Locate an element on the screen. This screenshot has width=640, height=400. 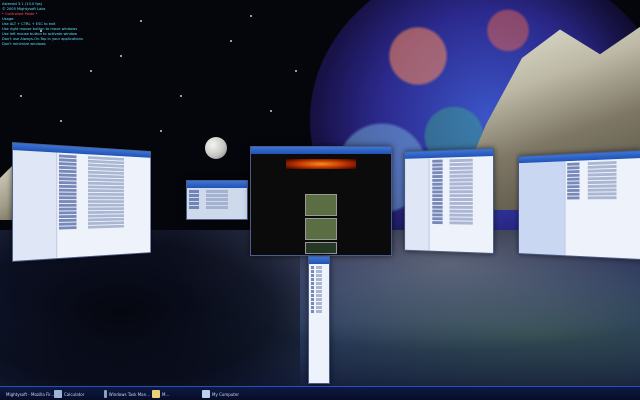
taskbar-item-label: Calculator is located at coordinates (74, 394).